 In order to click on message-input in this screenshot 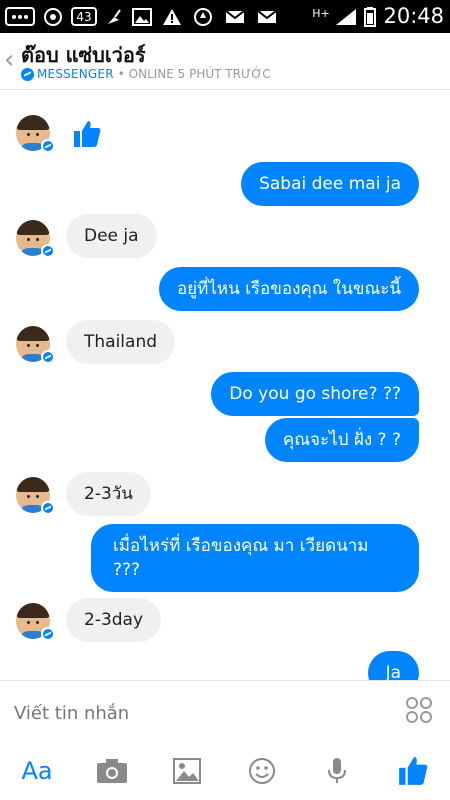, I will do `click(184, 713)`.